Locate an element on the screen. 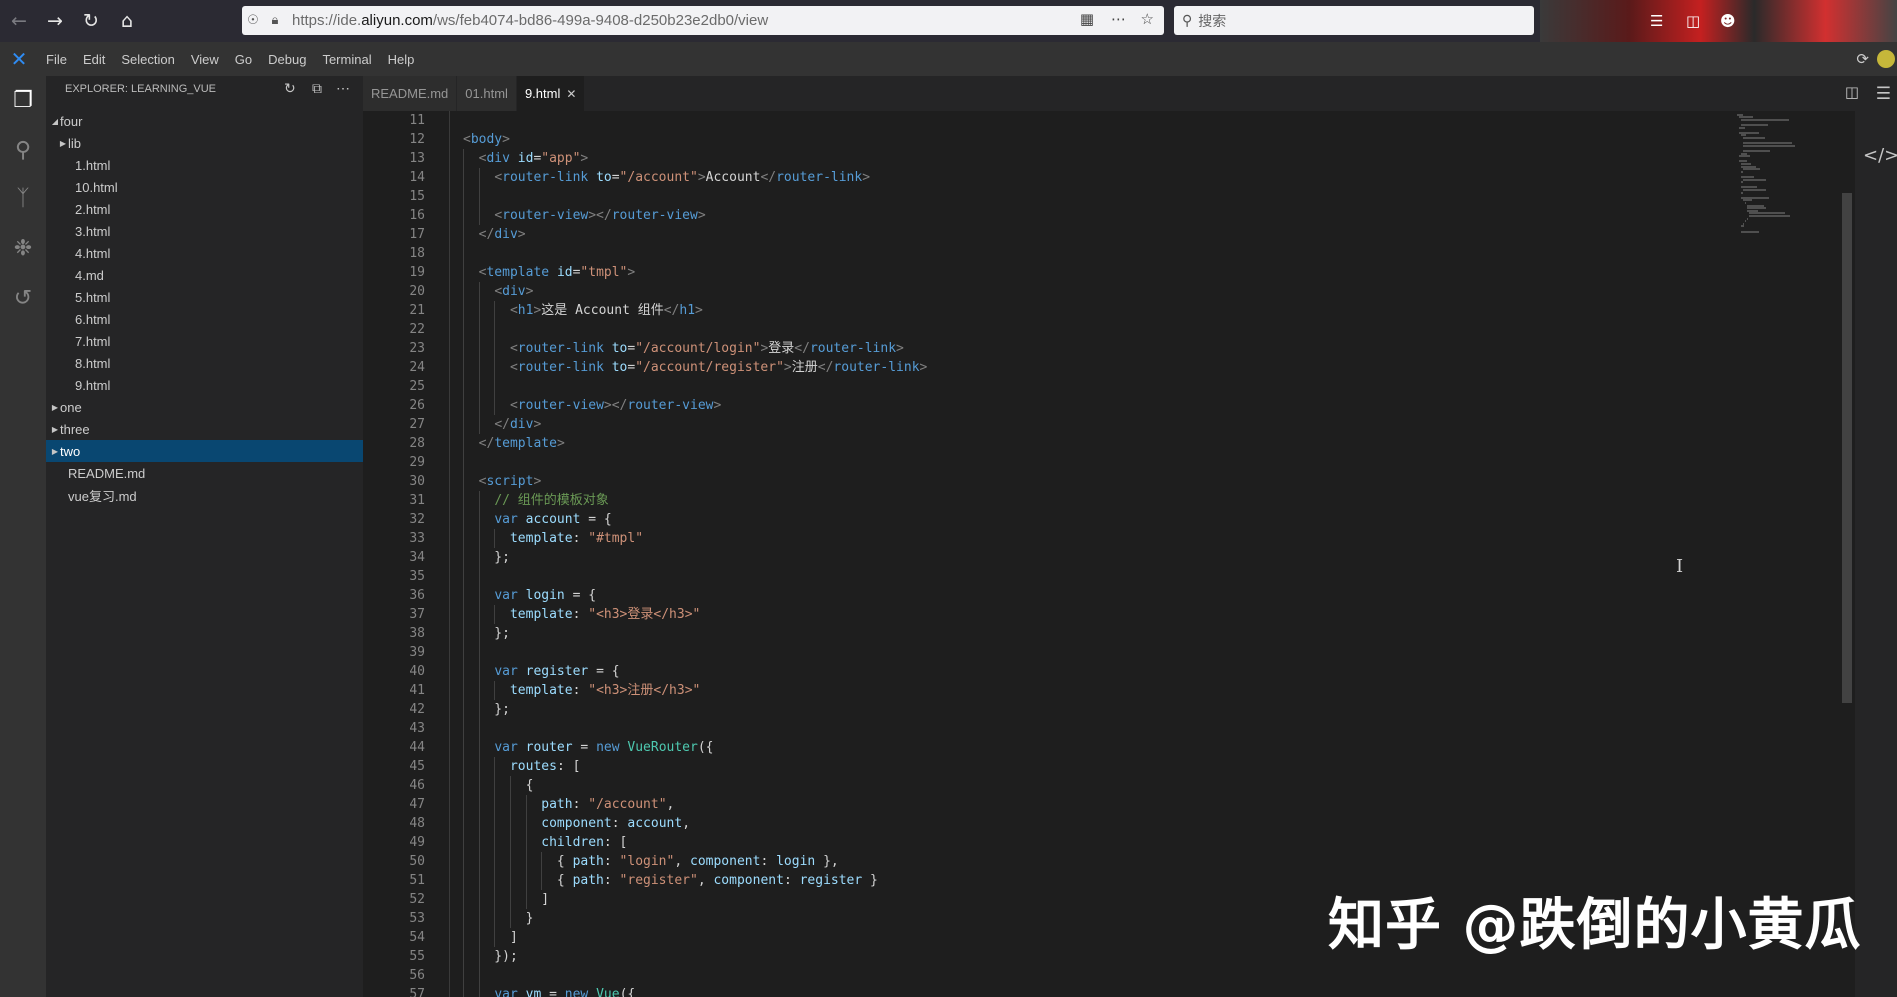  close-icon: ✕ is located at coordinates (571, 94).